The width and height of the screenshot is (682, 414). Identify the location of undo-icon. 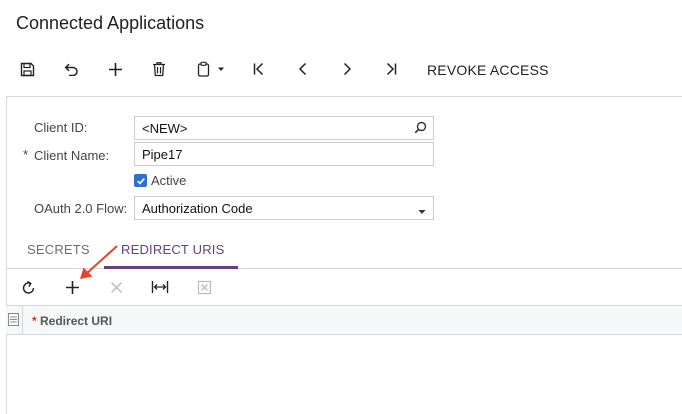
(71, 69).